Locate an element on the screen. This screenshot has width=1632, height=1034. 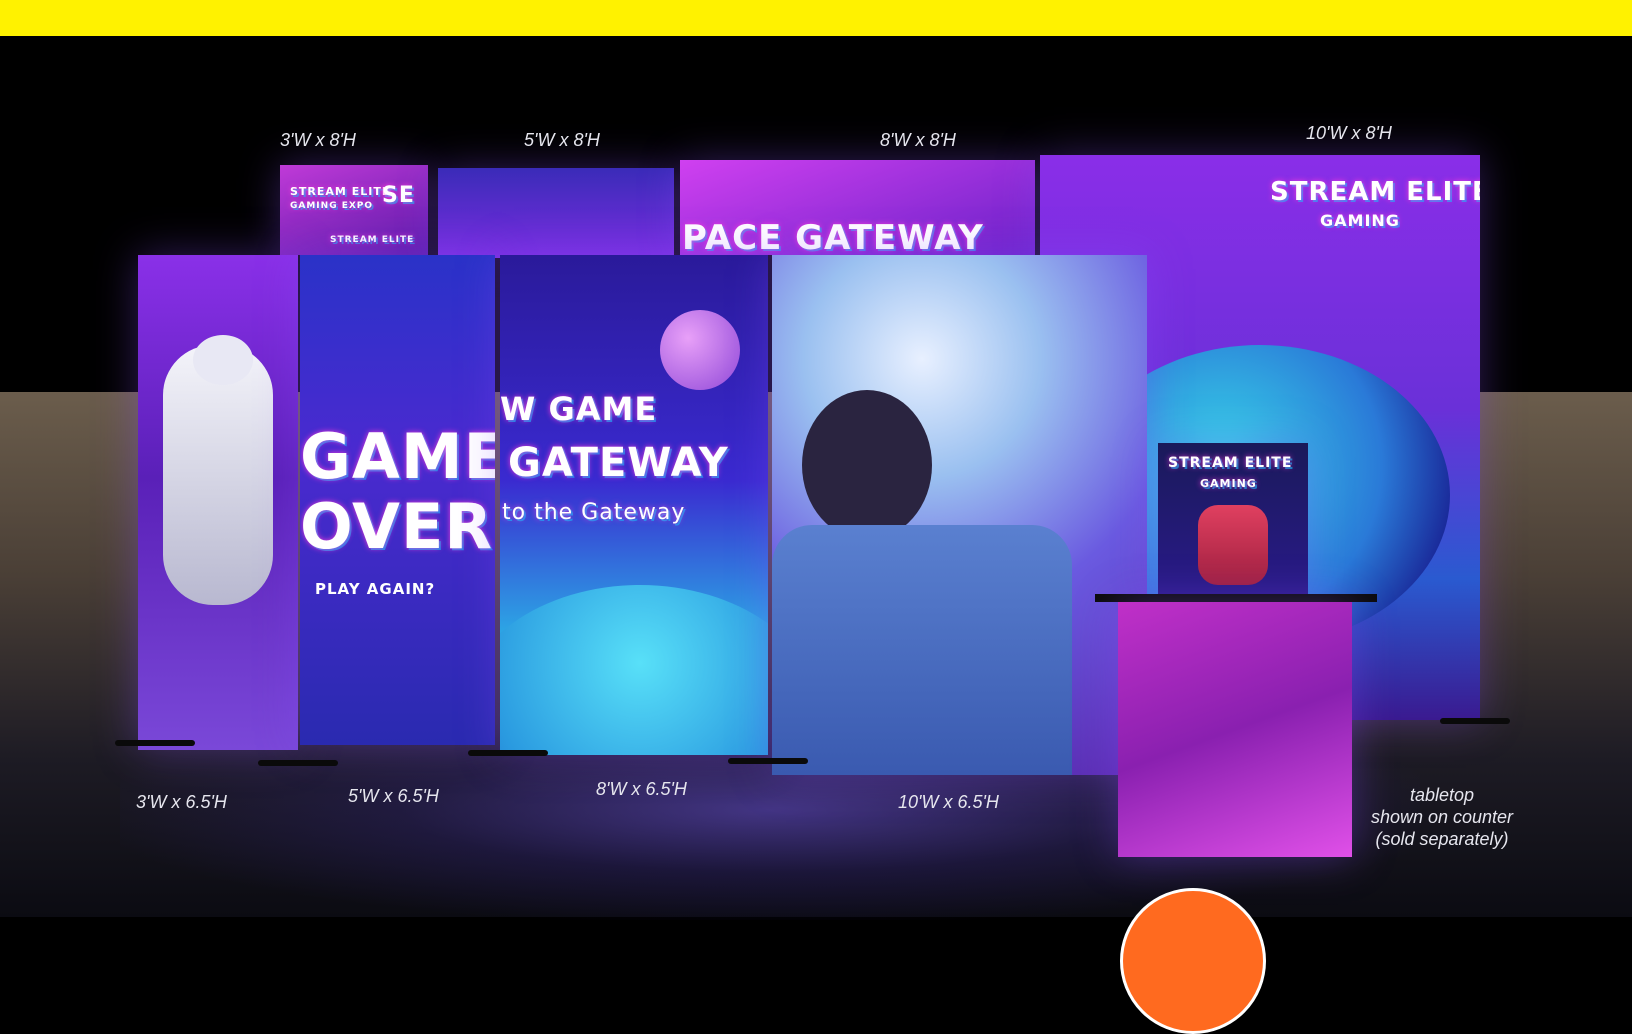
display-8x65-headline-1: W GAME is located at coordinates (579, 409).